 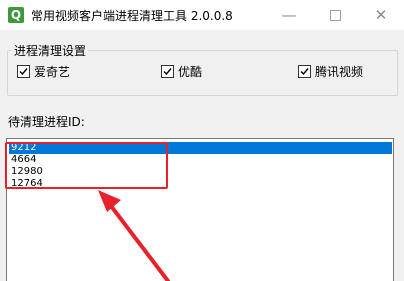 I want to click on checkbox-tencent-video: 腾讯视频, so click(x=330, y=71).